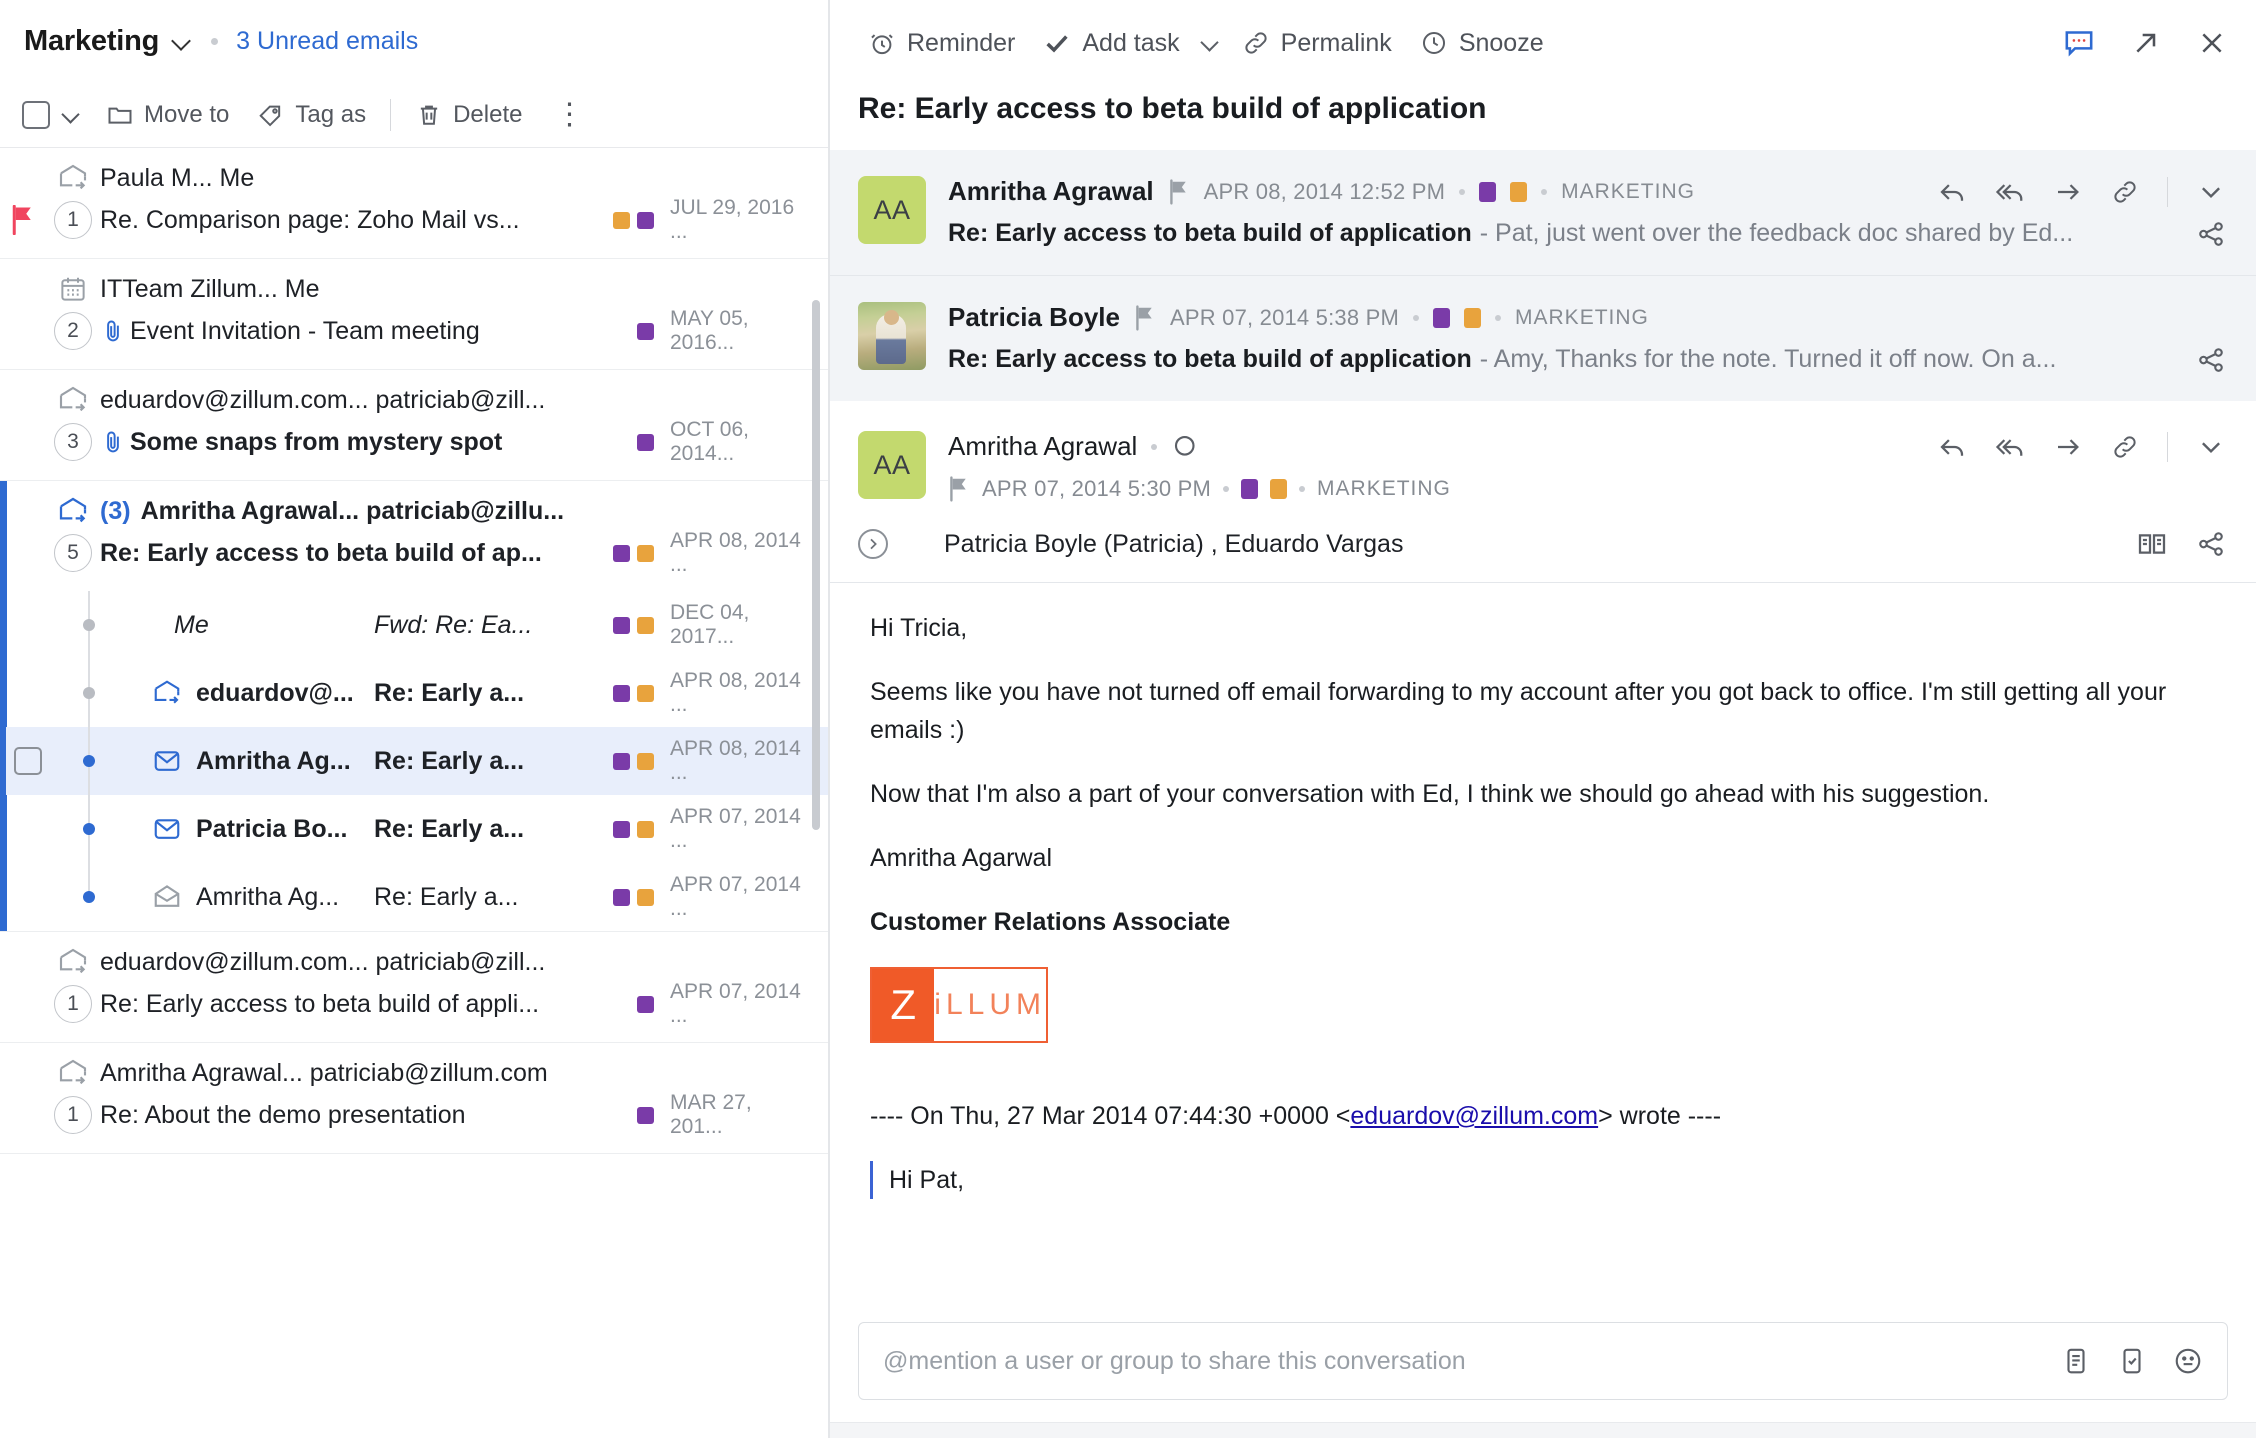  I want to click on table-row: Paula M... Me, so click(414, 172).